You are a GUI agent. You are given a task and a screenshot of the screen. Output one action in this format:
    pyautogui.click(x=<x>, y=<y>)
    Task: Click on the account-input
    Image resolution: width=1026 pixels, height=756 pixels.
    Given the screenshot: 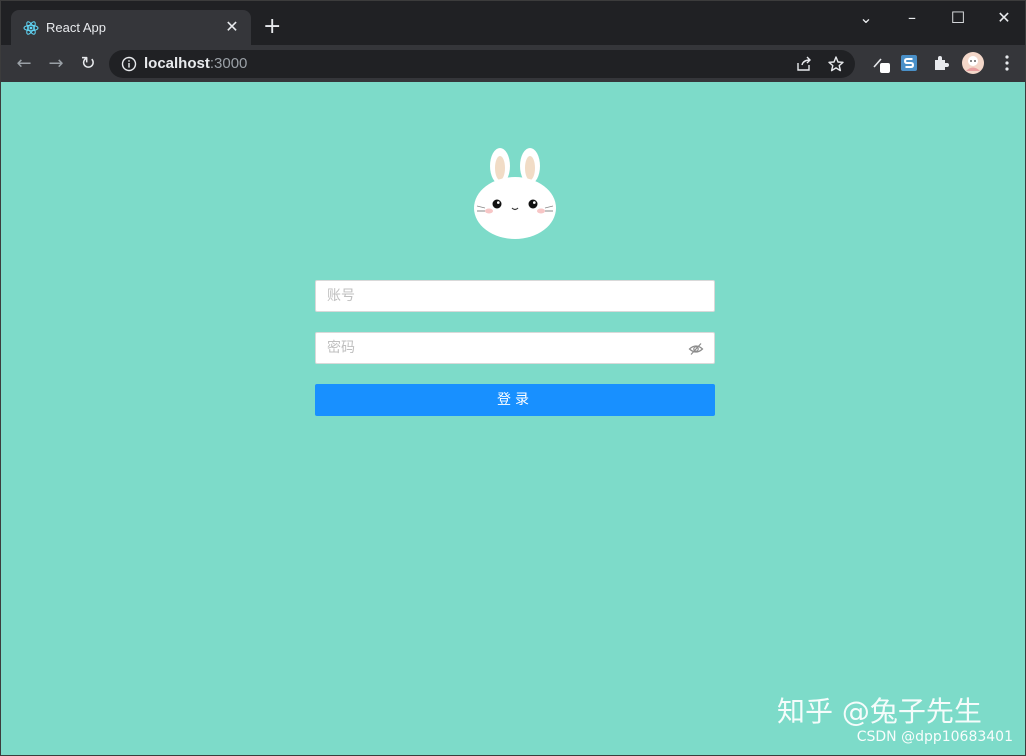 What is the action you would take?
    pyautogui.click(x=515, y=296)
    